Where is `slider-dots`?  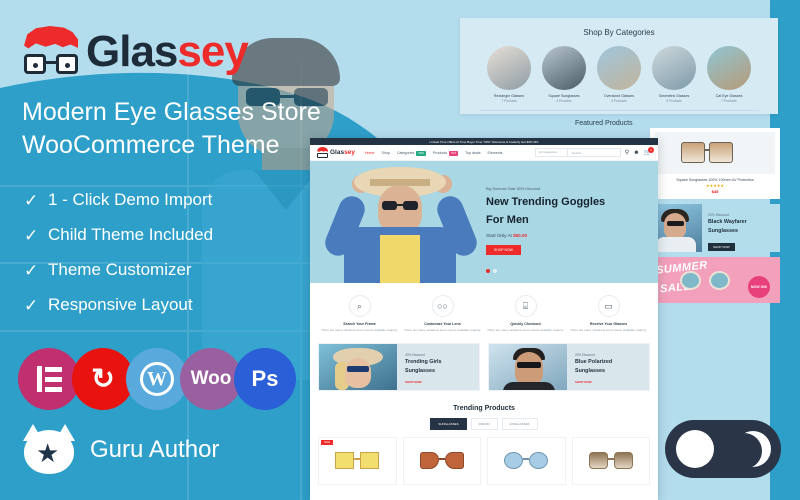
slider-dots is located at coordinates (491, 271).